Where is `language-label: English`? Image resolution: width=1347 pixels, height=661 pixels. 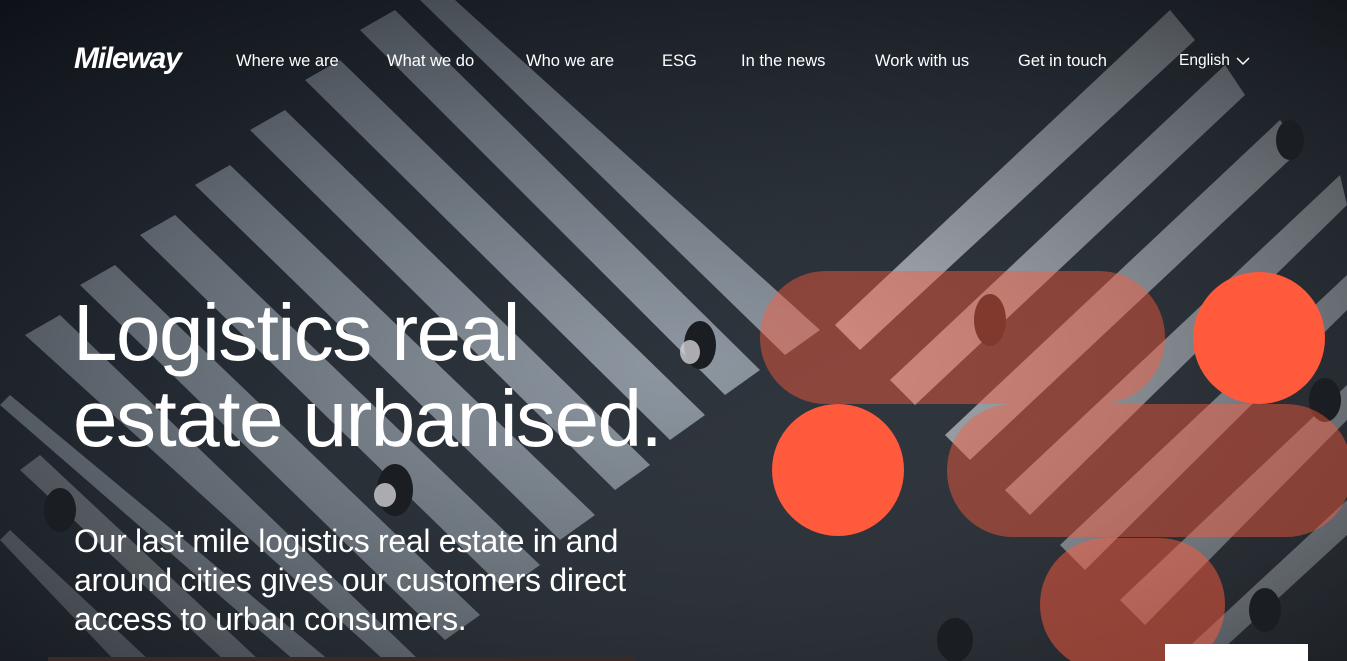
language-label: English is located at coordinates (1204, 60).